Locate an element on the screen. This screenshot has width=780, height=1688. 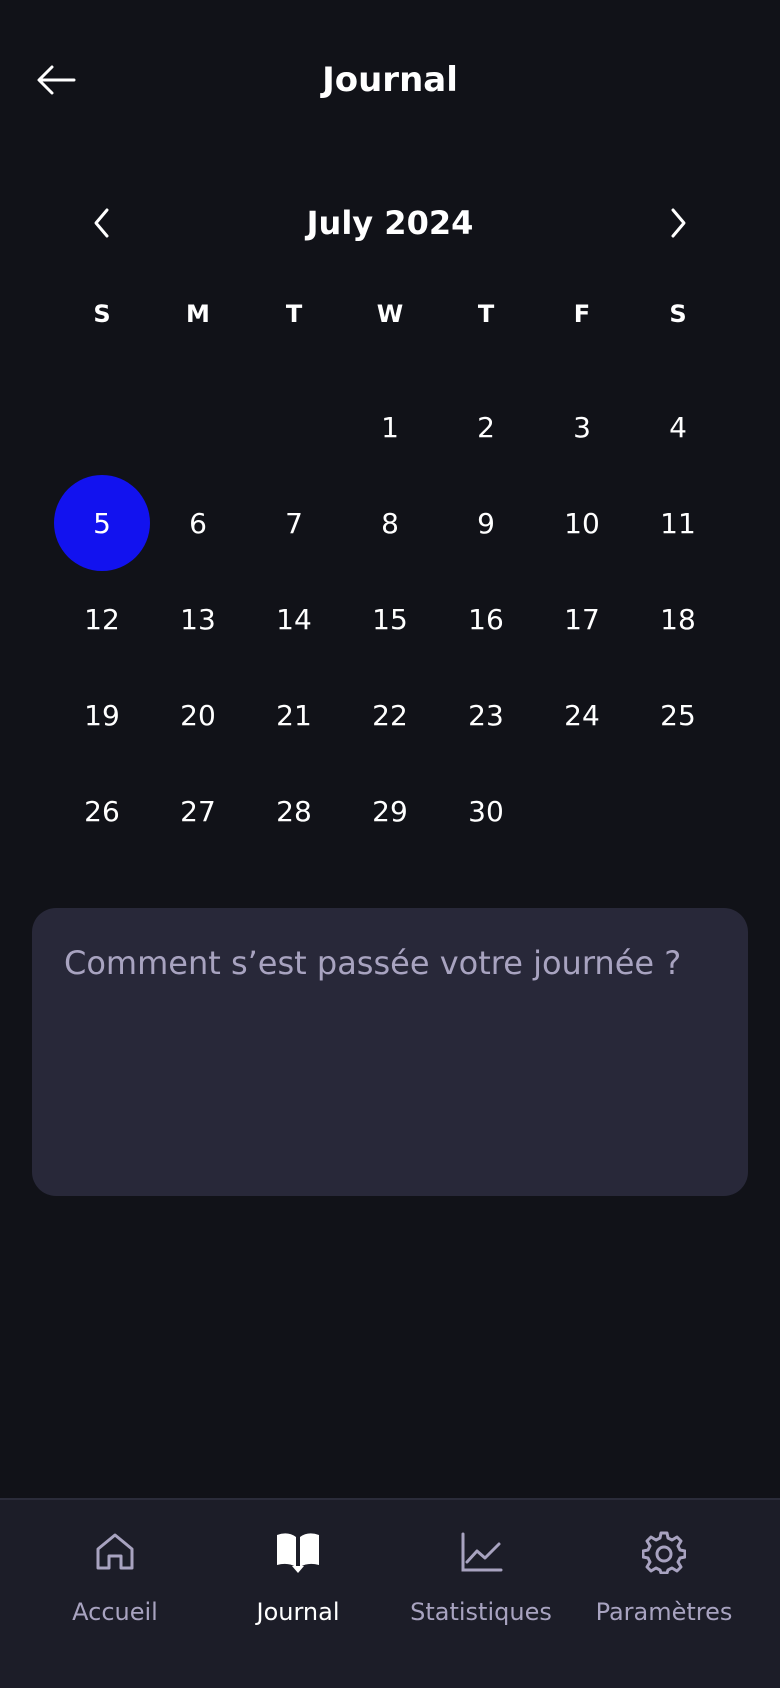
calendar-day: 15 is located at coordinates (390, 619).